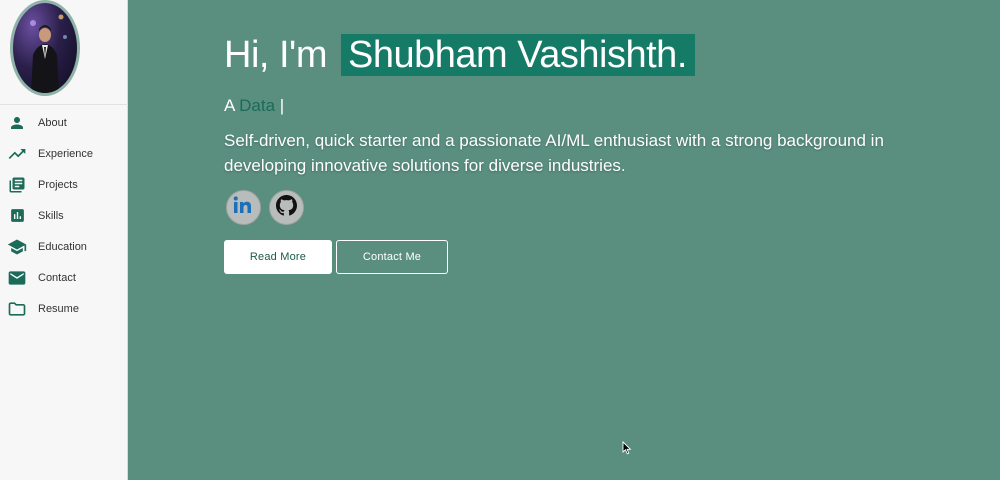 This screenshot has width=1000, height=480. What do you see at coordinates (229, 105) in the screenshot?
I see `role-prefix: A` at bounding box center [229, 105].